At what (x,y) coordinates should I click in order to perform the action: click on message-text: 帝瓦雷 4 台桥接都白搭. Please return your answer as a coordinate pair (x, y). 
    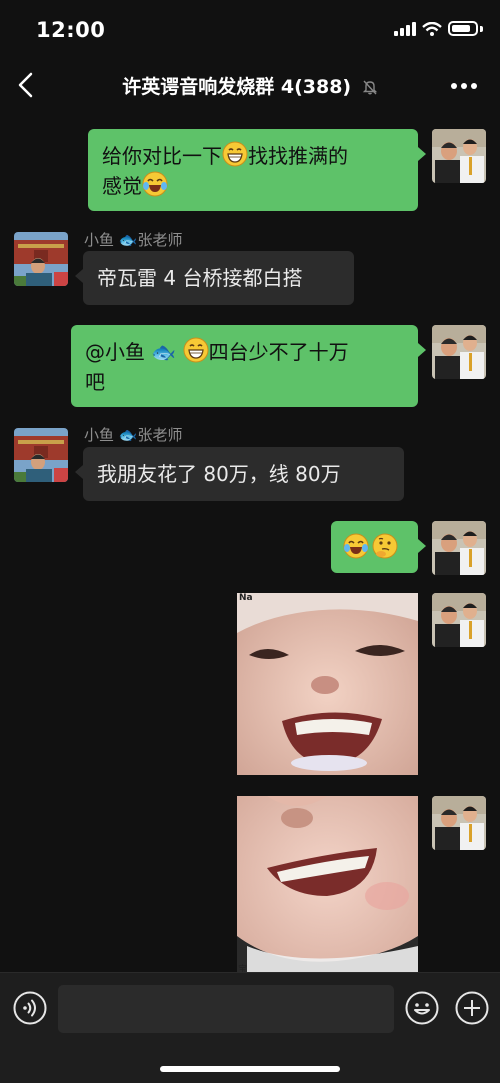
    Looking at the image, I should click on (200, 278).